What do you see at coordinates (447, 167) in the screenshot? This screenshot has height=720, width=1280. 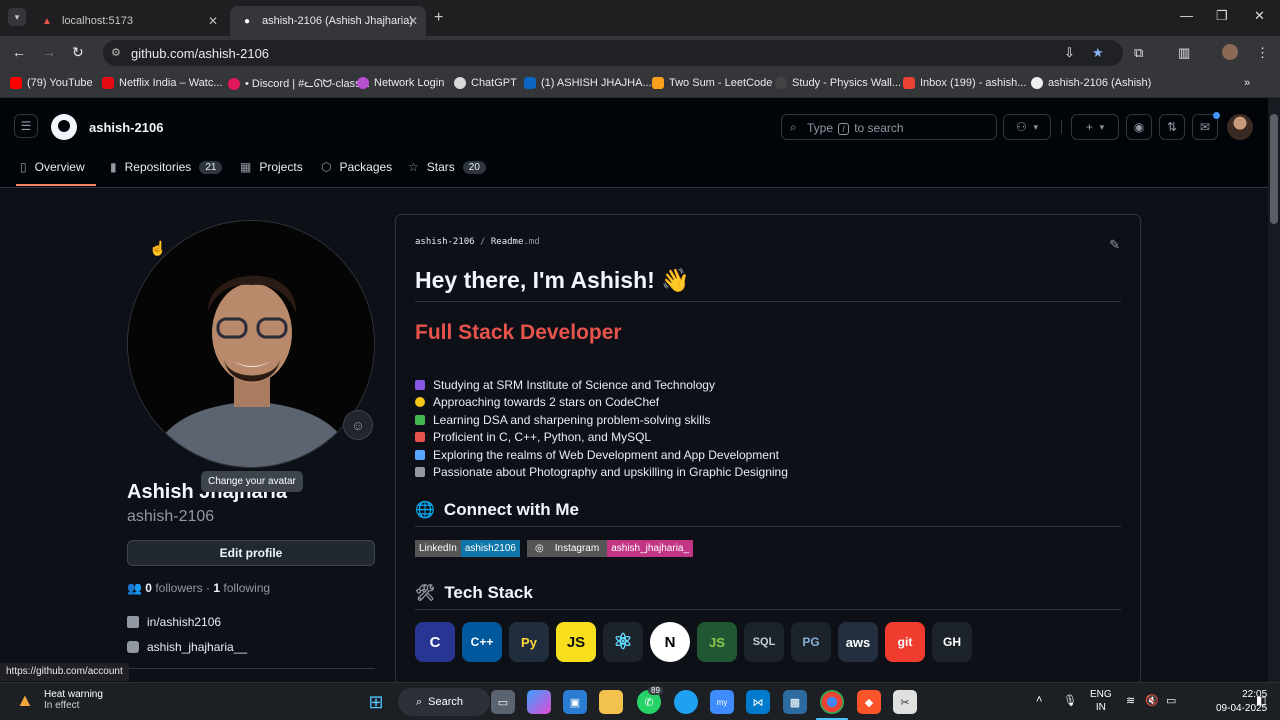 I see `tab-stars: ☆ Stars 20` at bounding box center [447, 167].